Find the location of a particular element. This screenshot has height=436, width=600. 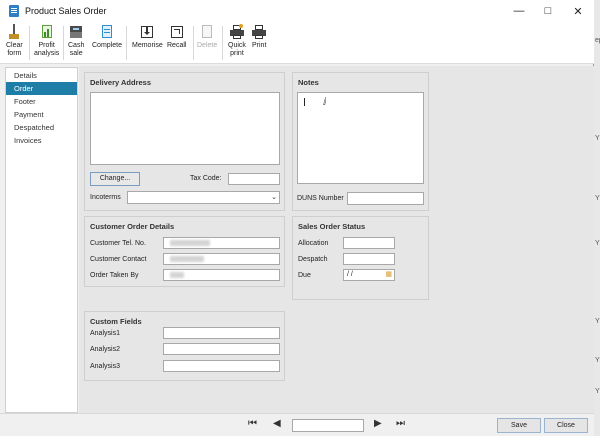

duns-number-input is located at coordinates (385, 198).